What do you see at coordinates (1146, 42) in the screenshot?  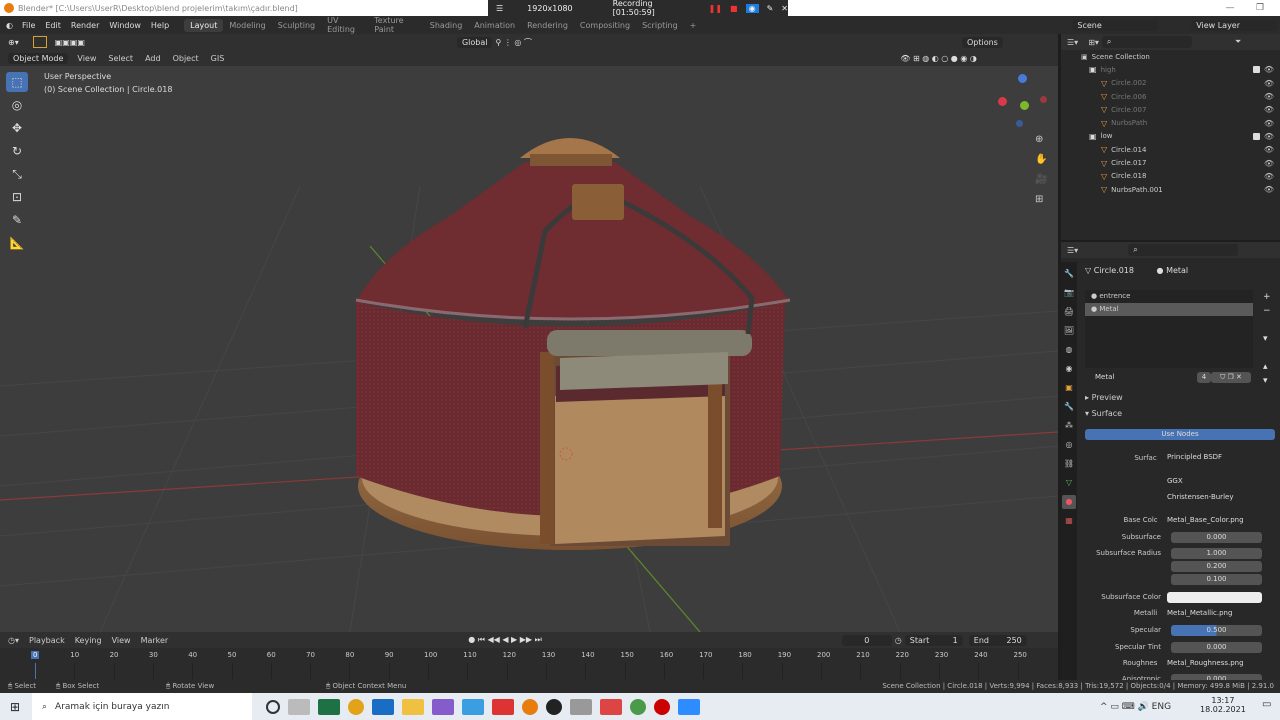 I see `outliner-search: ⌕` at bounding box center [1146, 42].